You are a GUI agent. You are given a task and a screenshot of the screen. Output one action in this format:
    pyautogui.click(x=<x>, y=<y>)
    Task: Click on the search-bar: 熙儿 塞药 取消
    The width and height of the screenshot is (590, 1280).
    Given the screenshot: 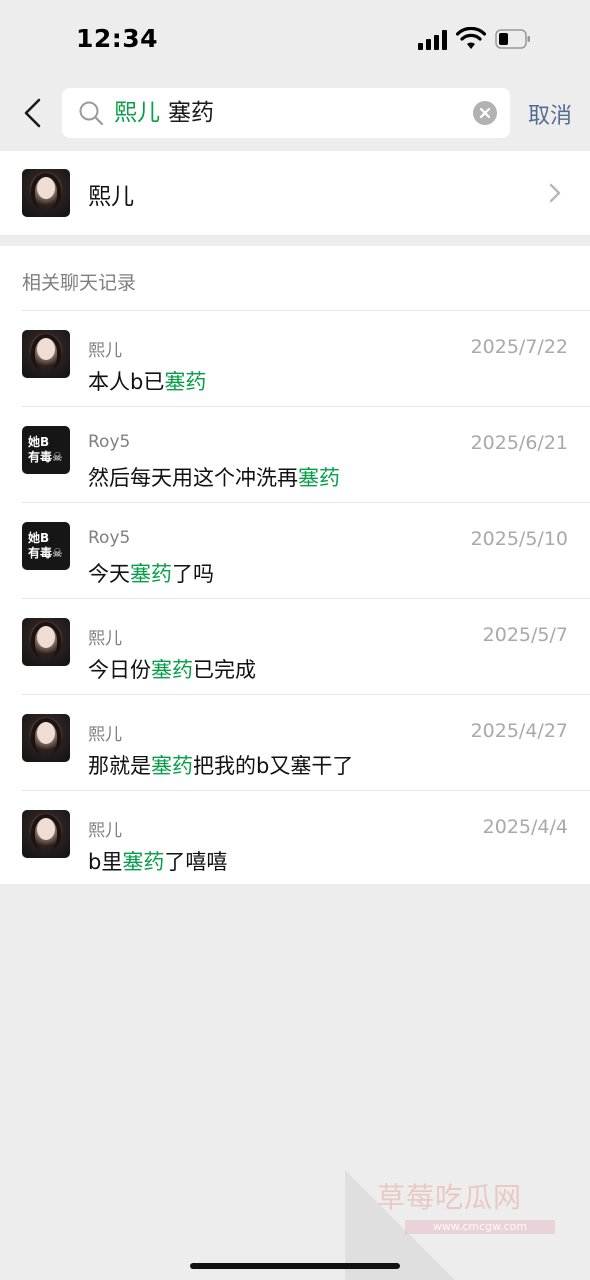 What is the action you would take?
    pyautogui.click(x=295, y=113)
    